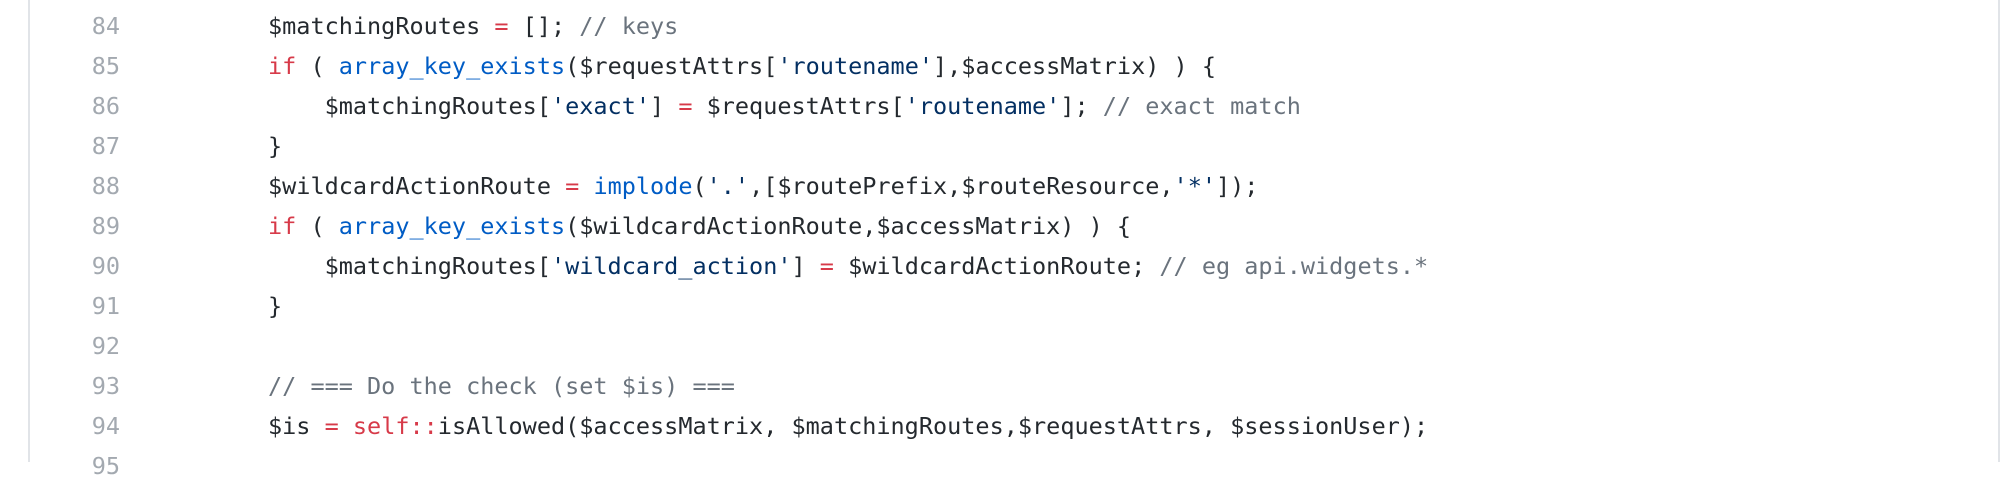 The height and width of the screenshot is (486, 2010). Describe the element at coordinates (1201, 106) in the screenshot. I see `code-token: // exact match` at that location.